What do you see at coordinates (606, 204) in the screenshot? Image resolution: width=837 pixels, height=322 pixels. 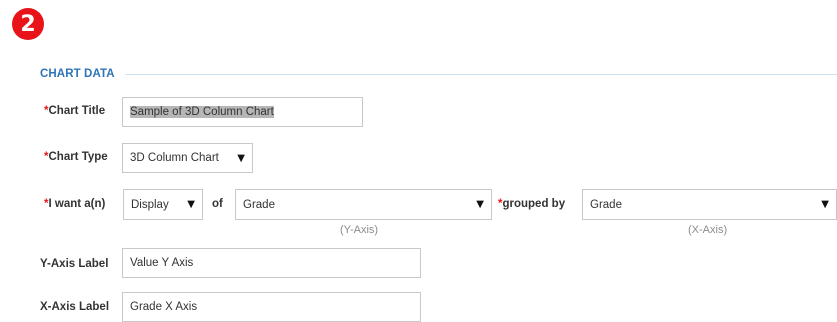 I see `x-axis-field-value: Grade` at bounding box center [606, 204].